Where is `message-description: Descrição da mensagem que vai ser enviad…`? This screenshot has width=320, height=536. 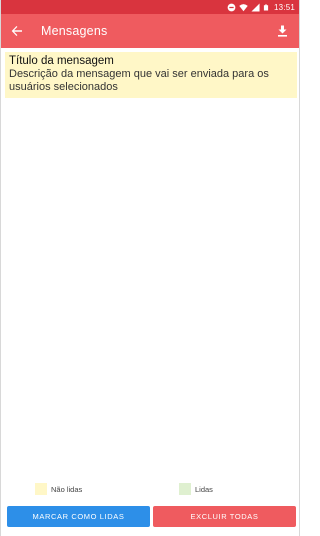 message-description: Descrição da mensagem que vai ser enviad… is located at coordinates (139, 80).